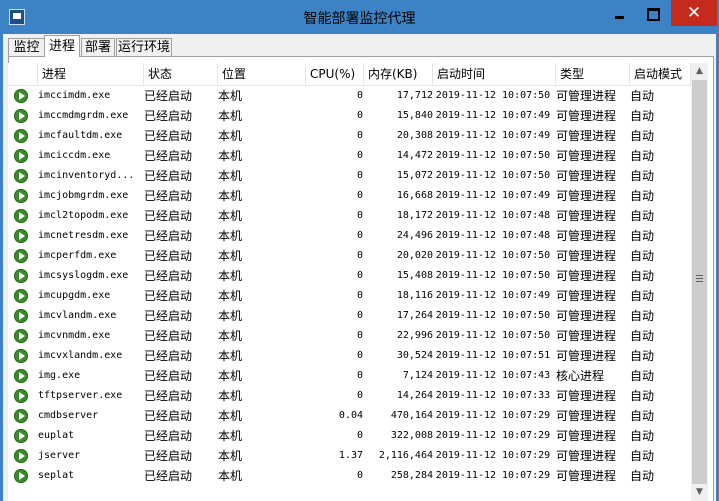  What do you see at coordinates (411, 415) in the screenshot?
I see `process-memory: 470,164` at bounding box center [411, 415].